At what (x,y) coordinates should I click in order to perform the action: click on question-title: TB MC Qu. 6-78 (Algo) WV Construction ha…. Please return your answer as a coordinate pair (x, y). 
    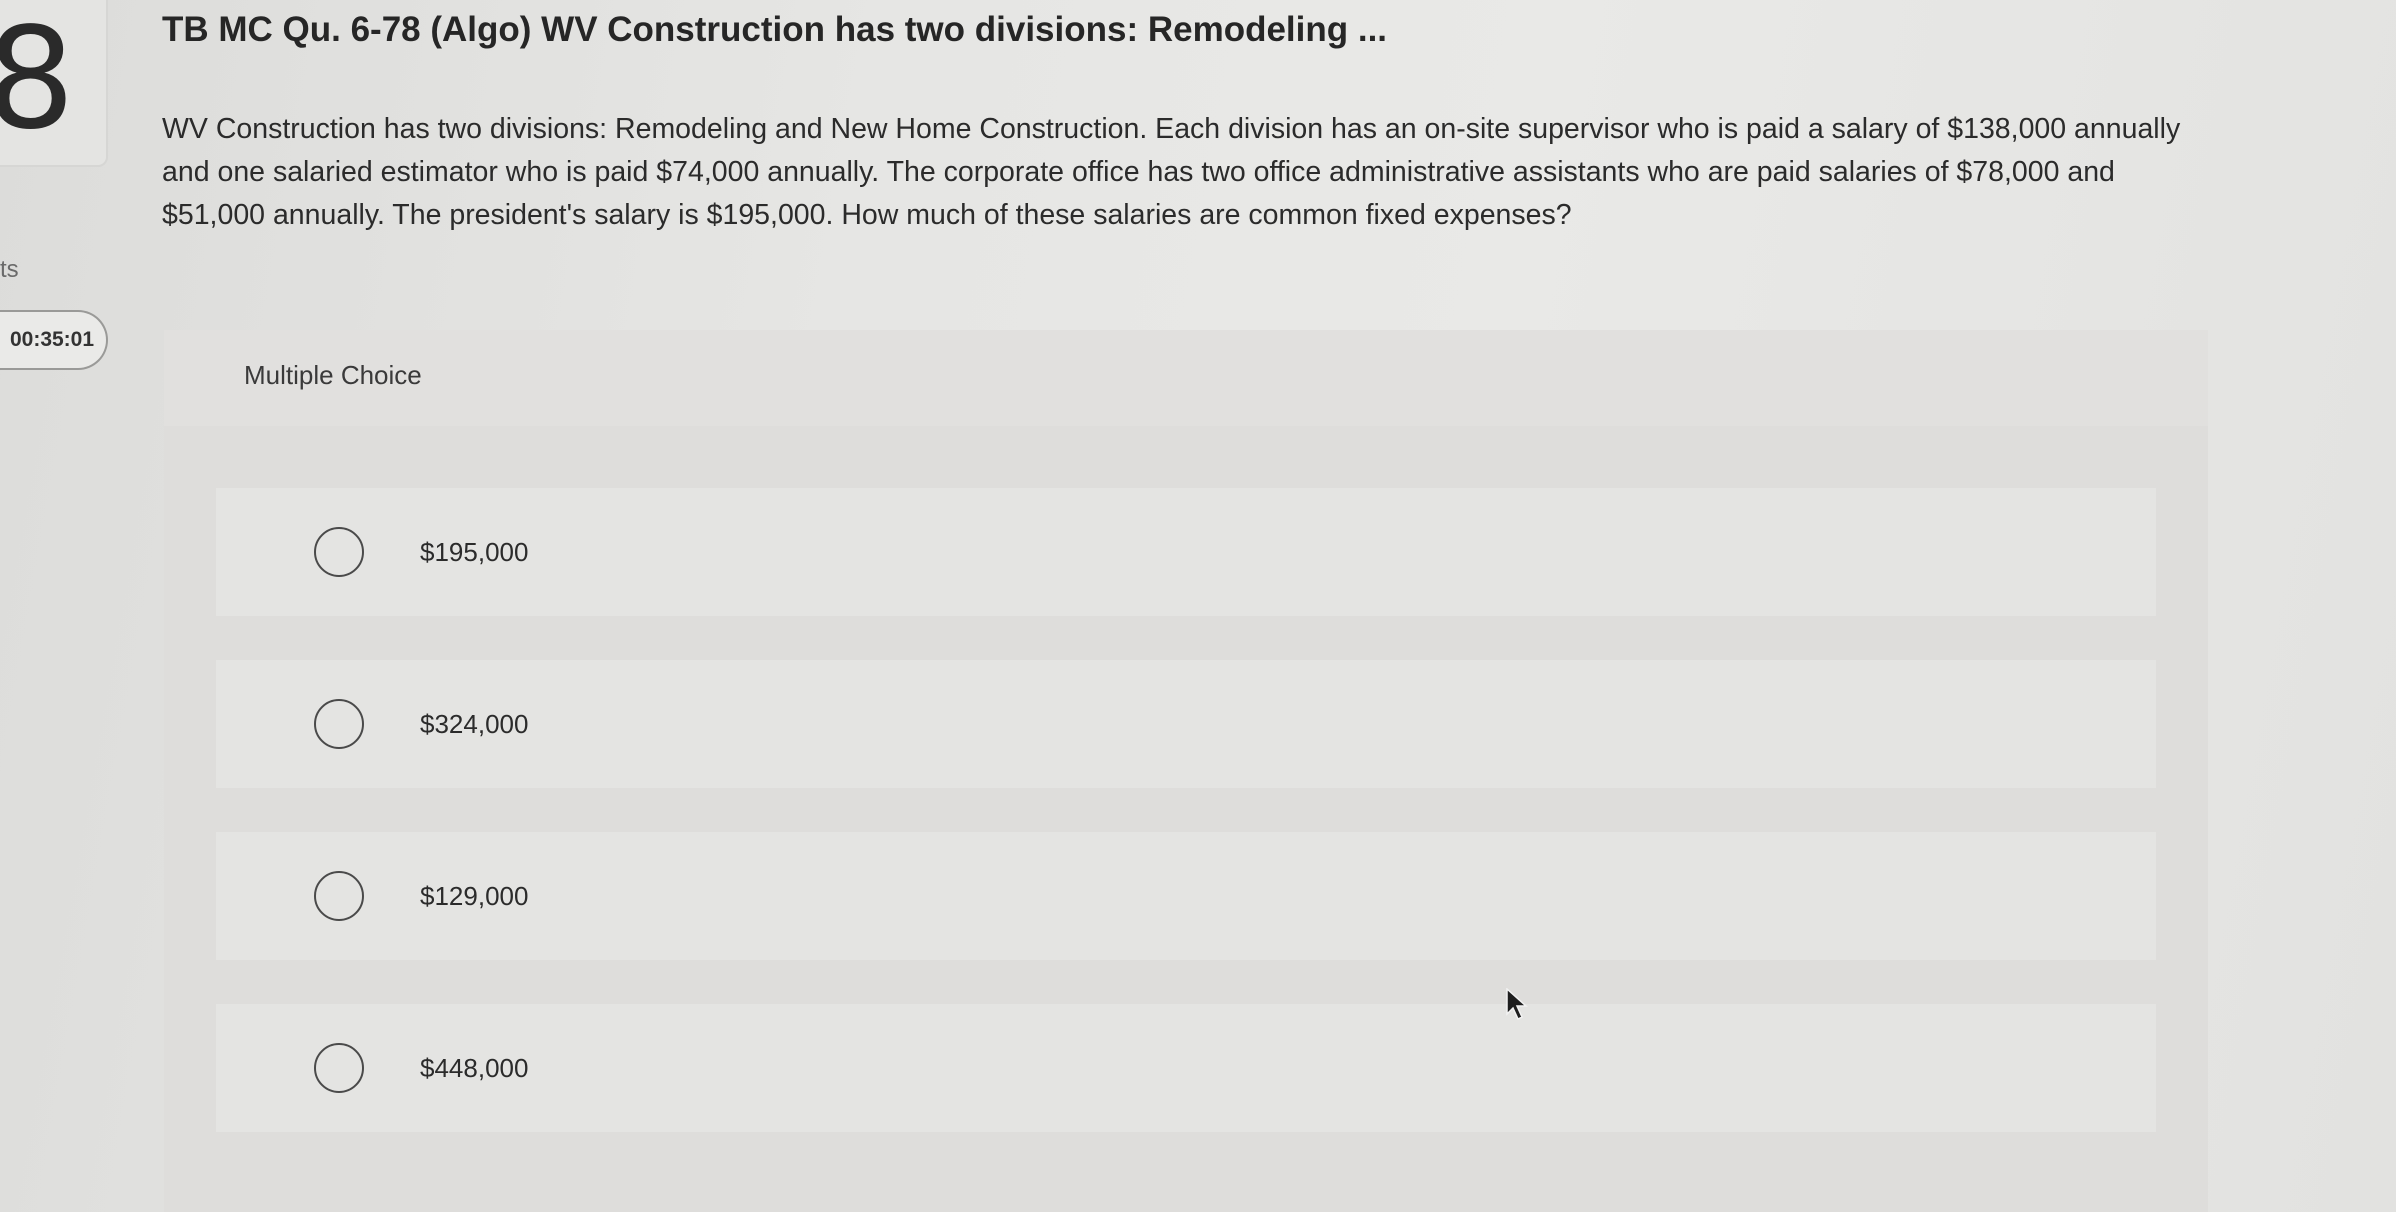
    Looking at the image, I should click on (775, 29).